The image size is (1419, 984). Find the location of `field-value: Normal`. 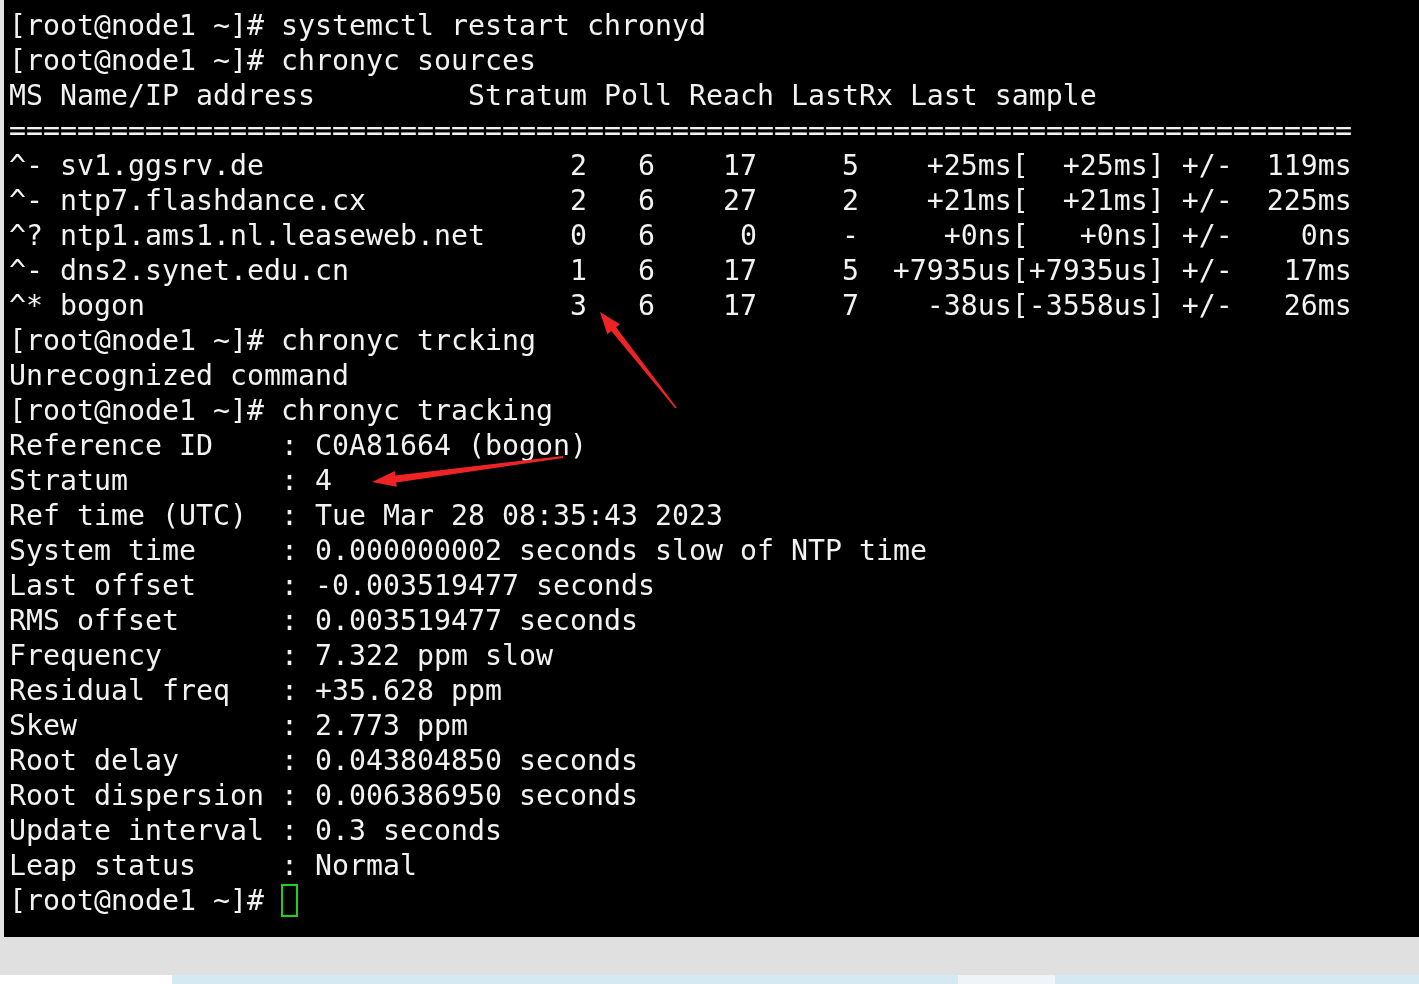

field-value: Normal is located at coordinates (365, 865).